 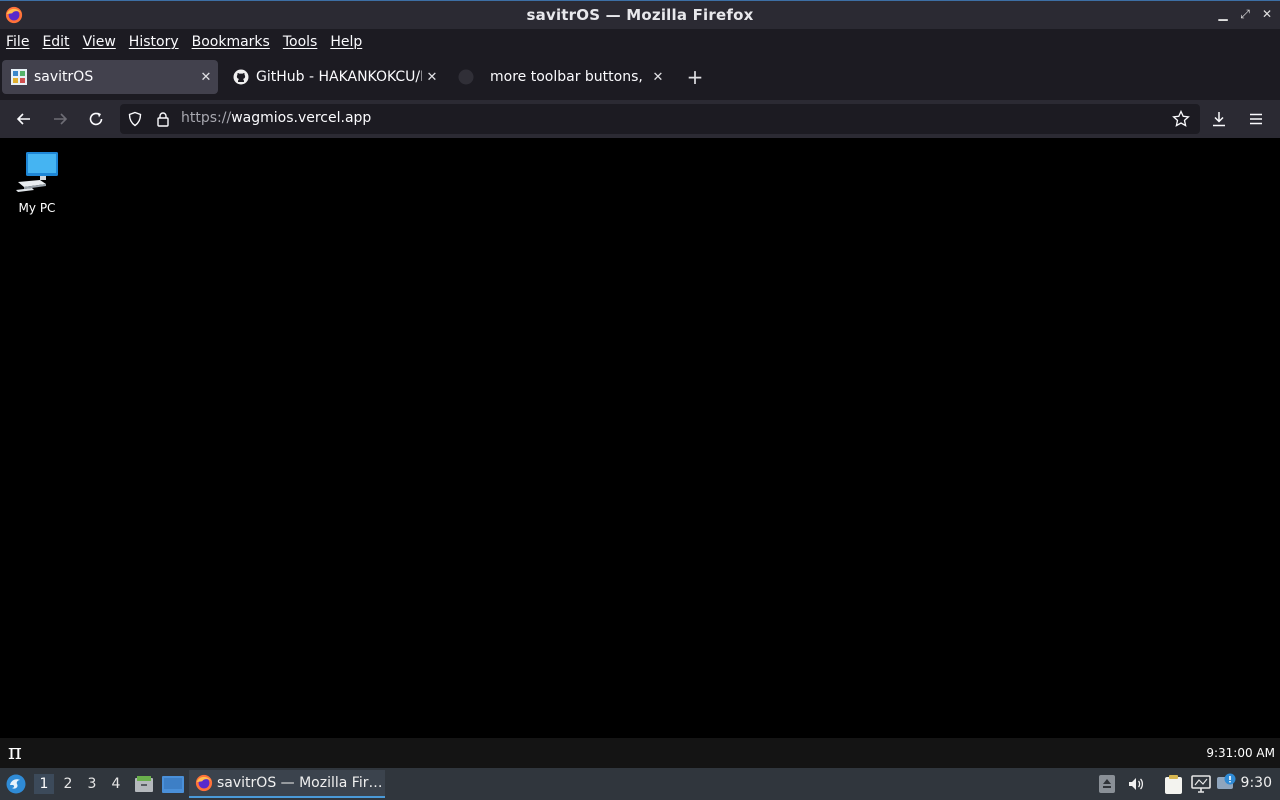 I want to click on back-arrow-icon, so click(x=23, y=119).